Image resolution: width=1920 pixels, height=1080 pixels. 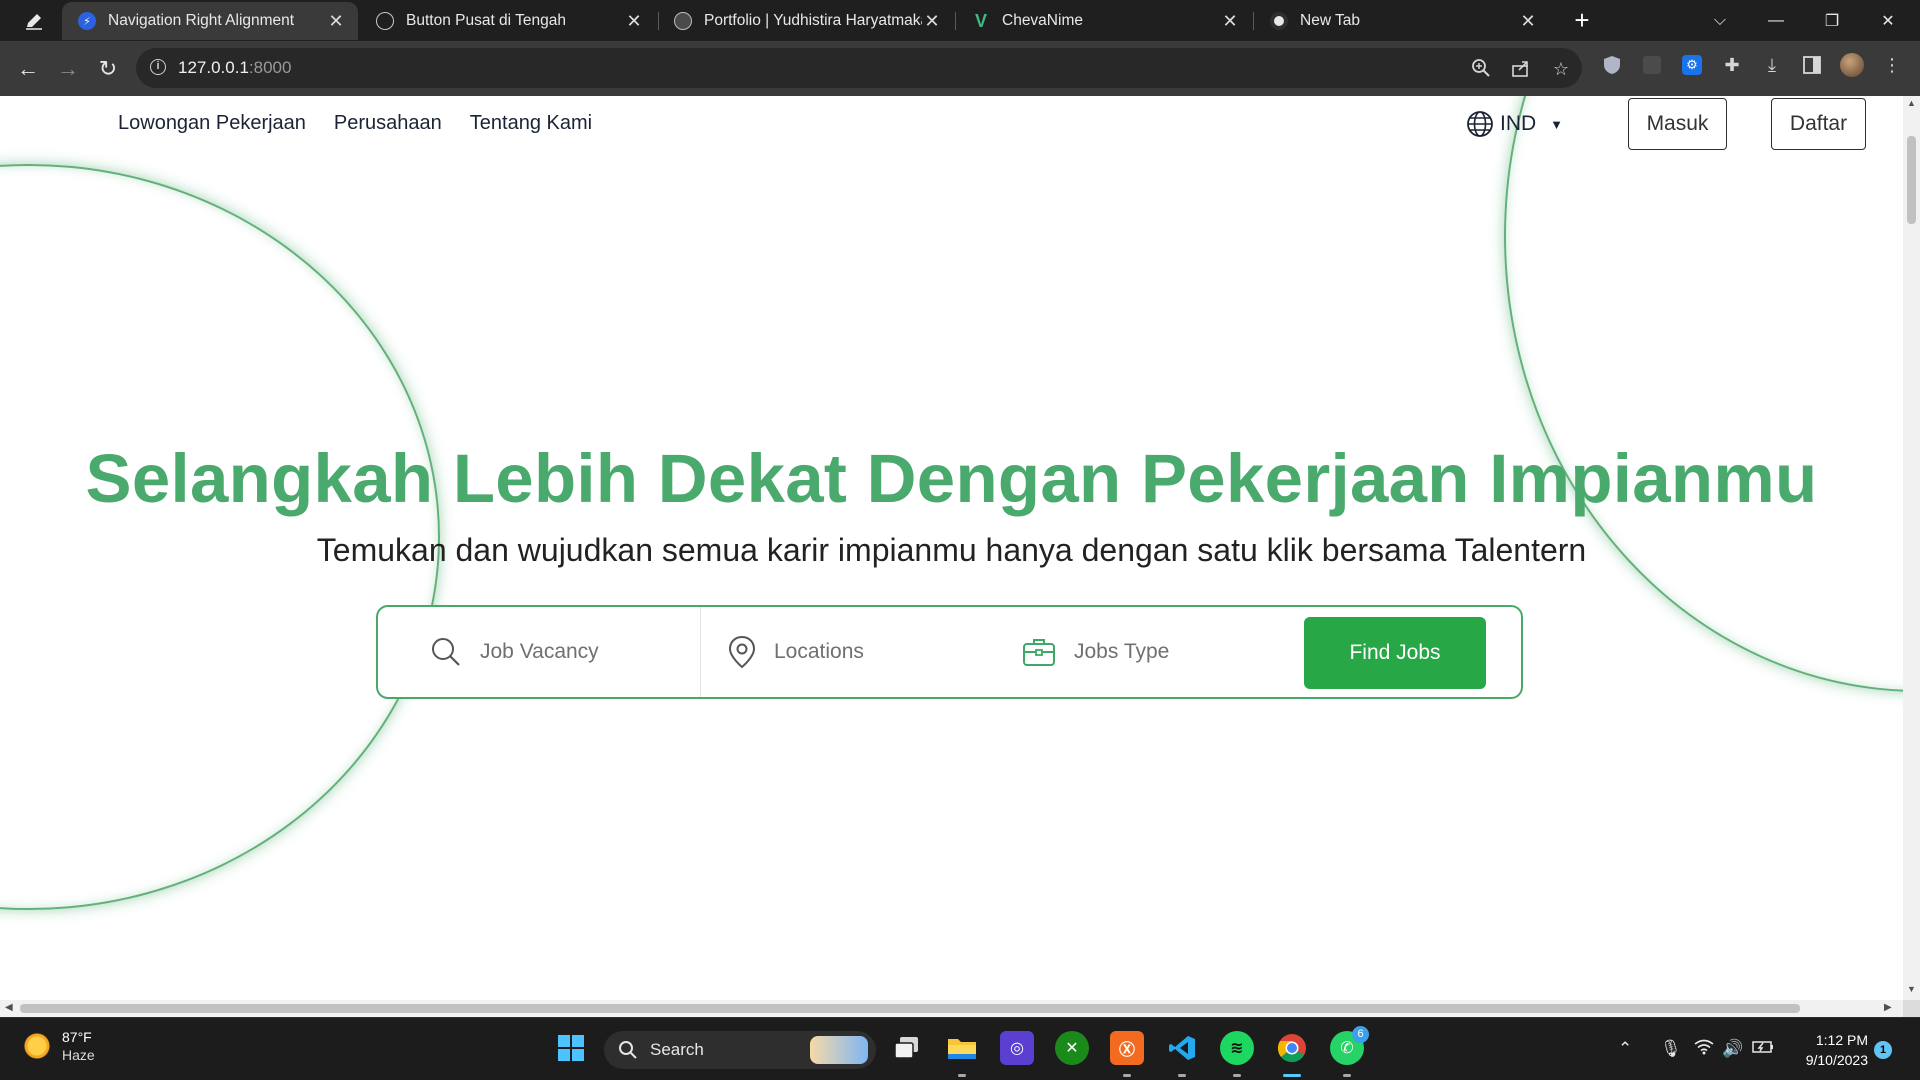 What do you see at coordinates (1776, 20) in the screenshot?
I see `minimize-icon: —` at bounding box center [1776, 20].